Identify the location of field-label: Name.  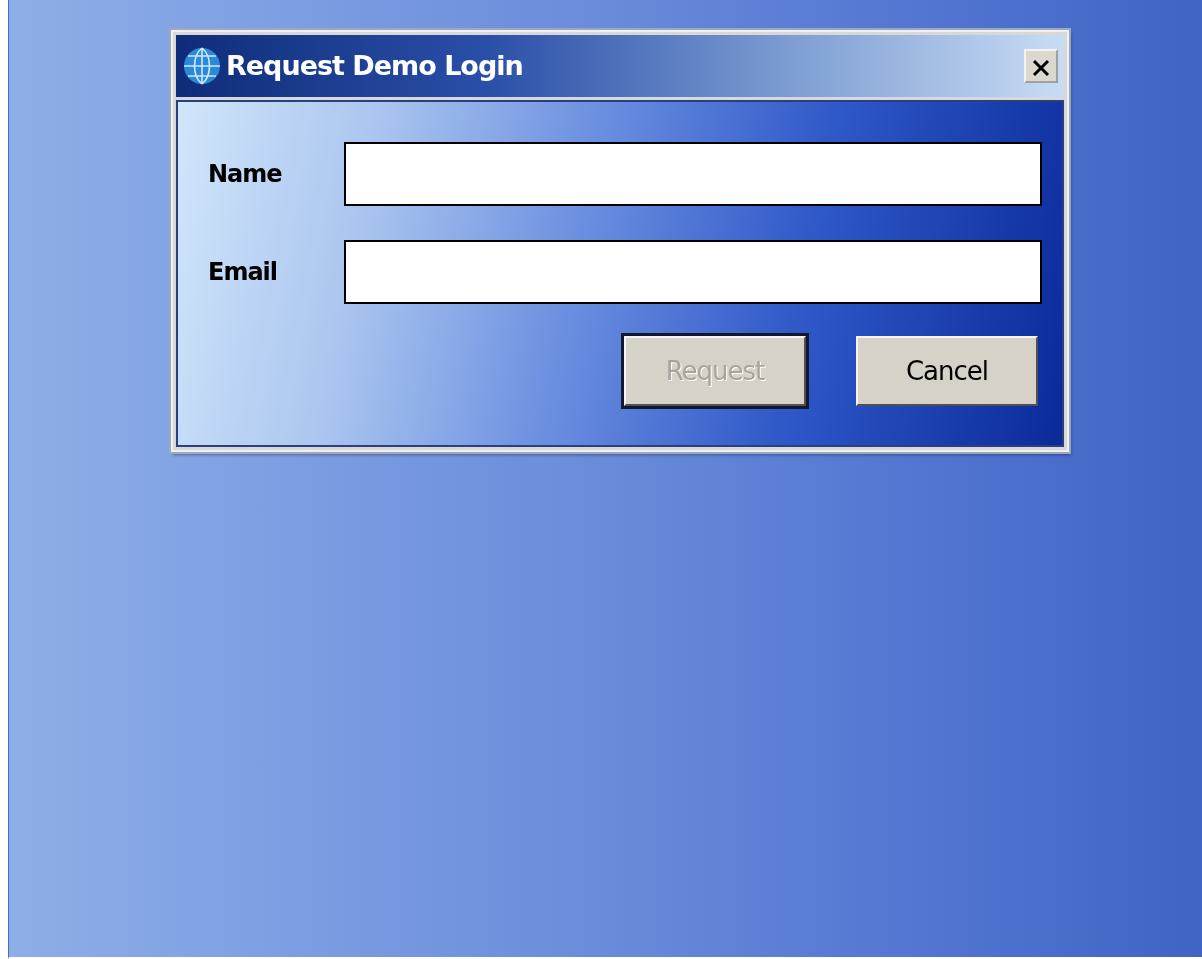
(245, 174).